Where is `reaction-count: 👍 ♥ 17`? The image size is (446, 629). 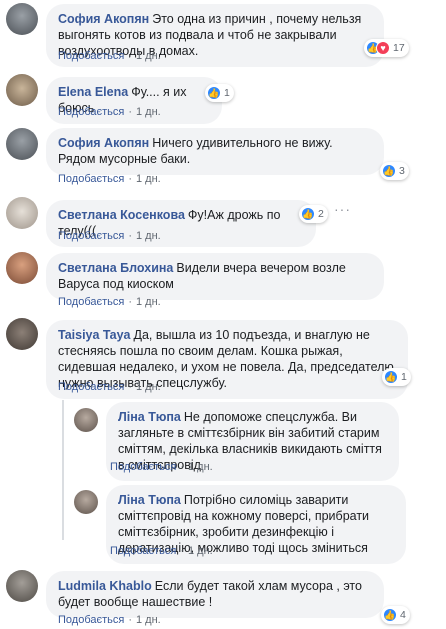
reaction-count: 👍 ♥ 17 is located at coordinates (386, 48).